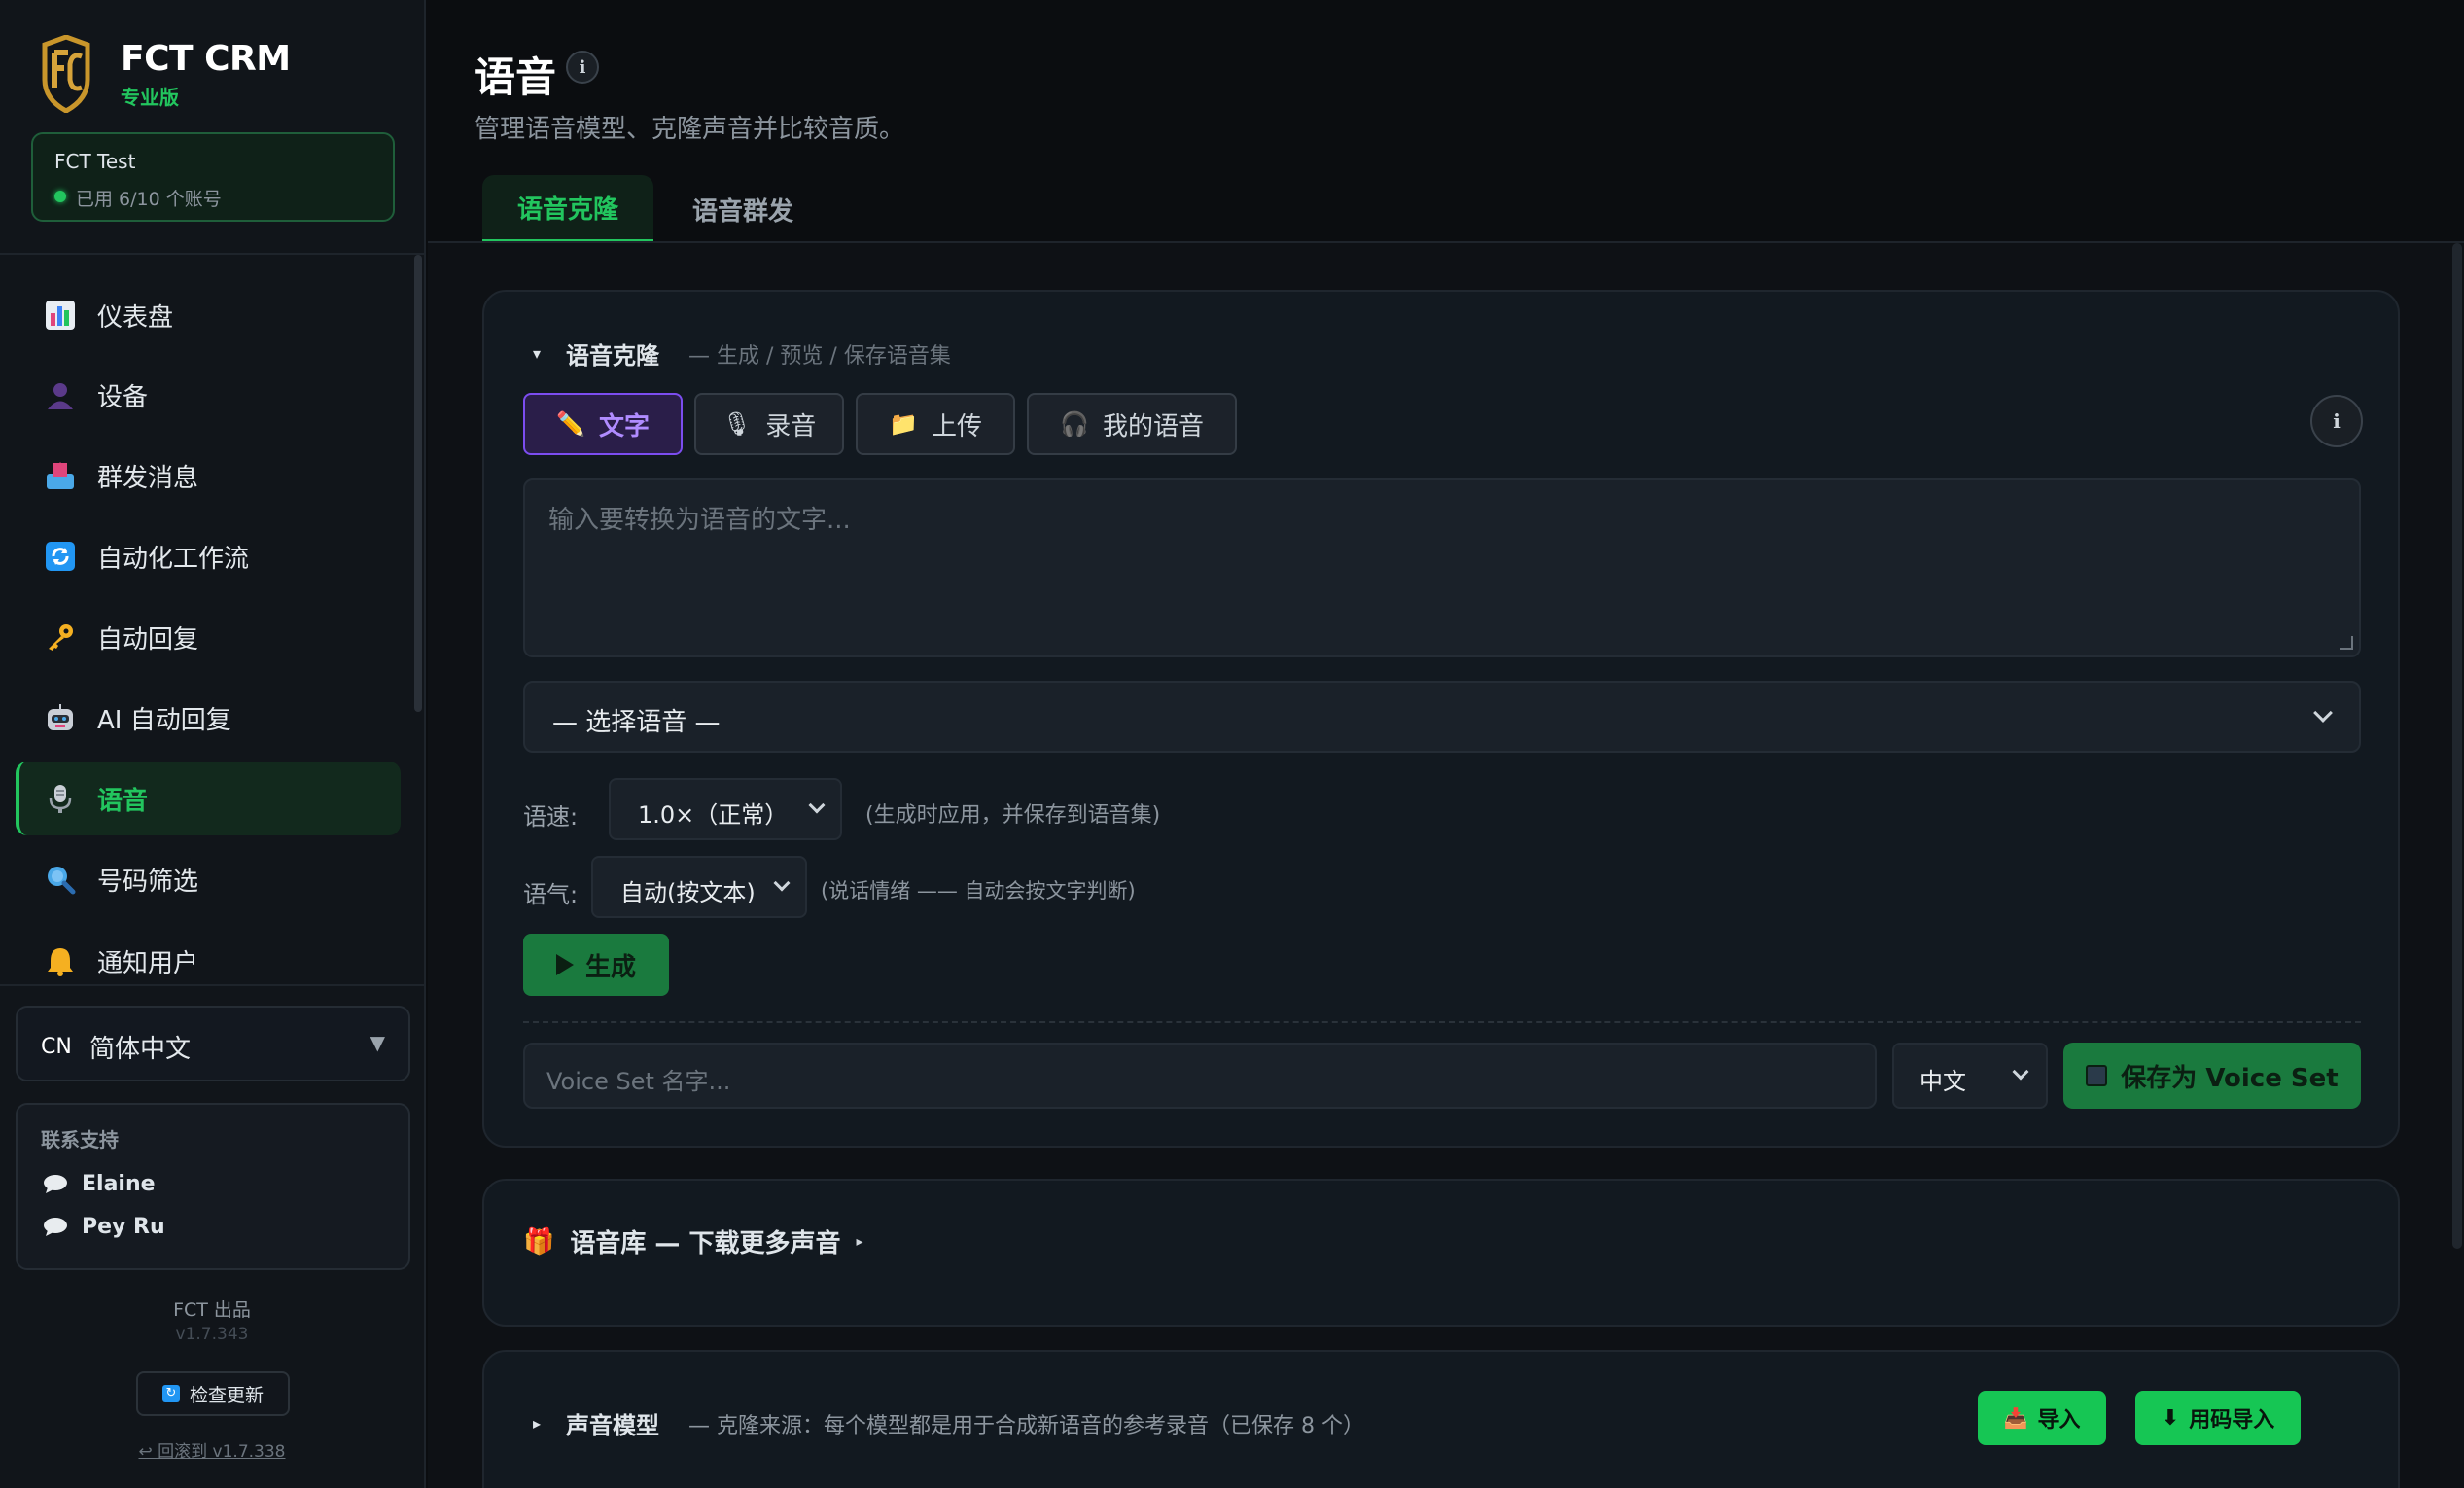 The image size is (2464, 1488). Describe the element at coordinates (66, 74) in the screenshot. I see `fct-logo-icon` at that location.